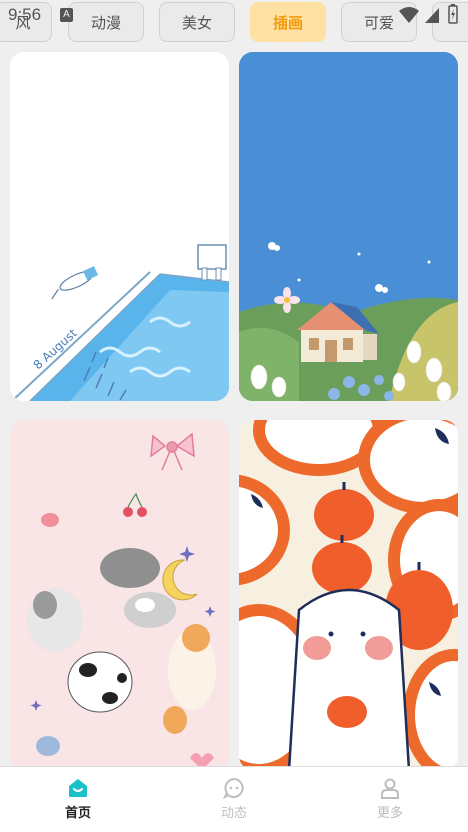 This screenshot has height=832, width=468. Describe the element at coordinates (233, 788) in the screenshot. I see `chat-bubble-icon` at that location.